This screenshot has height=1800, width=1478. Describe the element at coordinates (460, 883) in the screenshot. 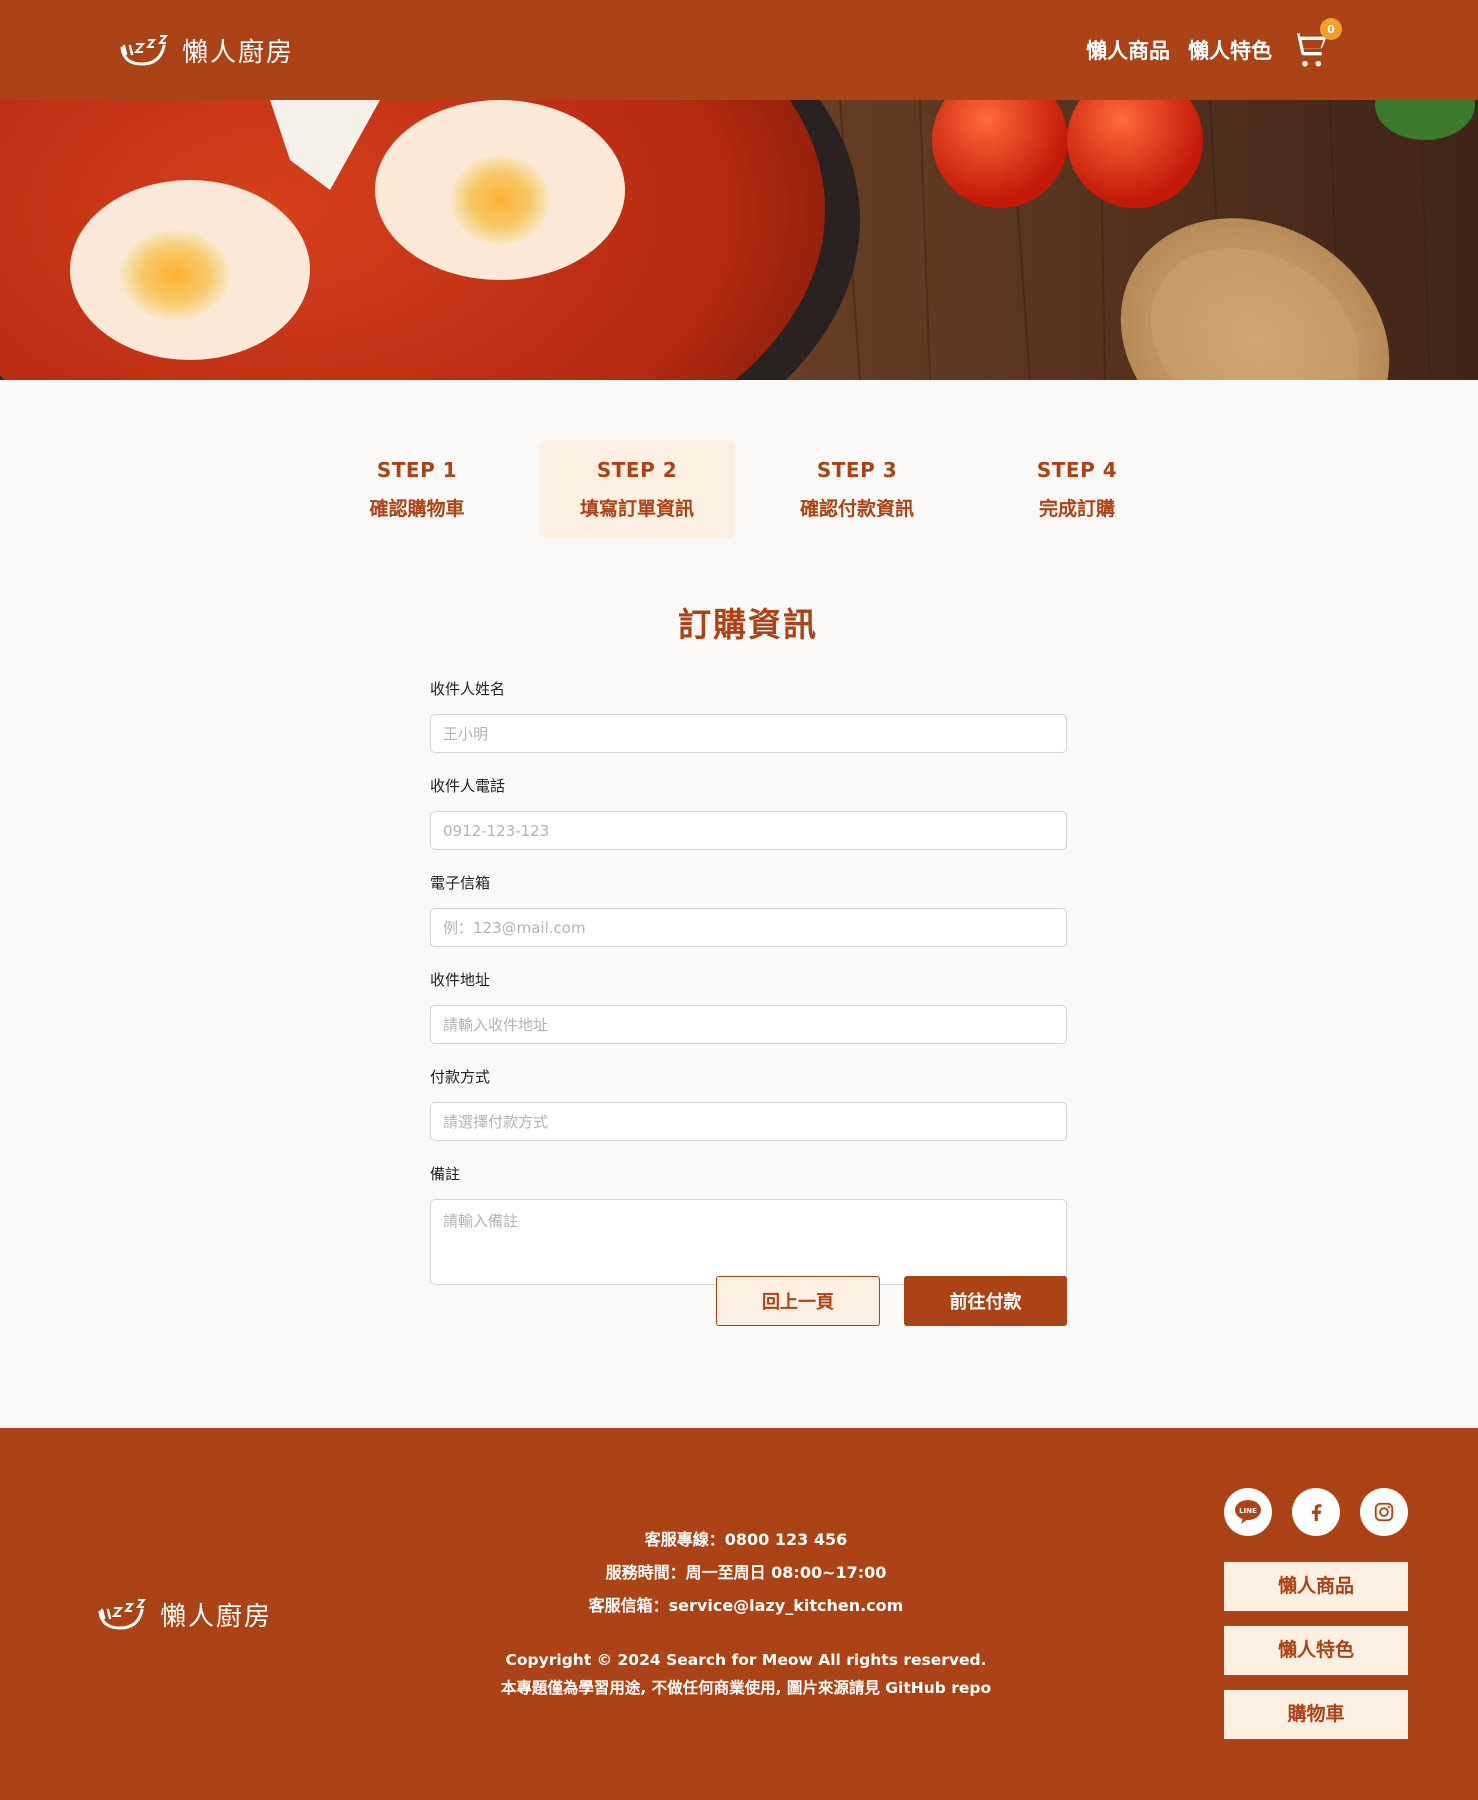

I see `field-label: 電子信箱` at that location.